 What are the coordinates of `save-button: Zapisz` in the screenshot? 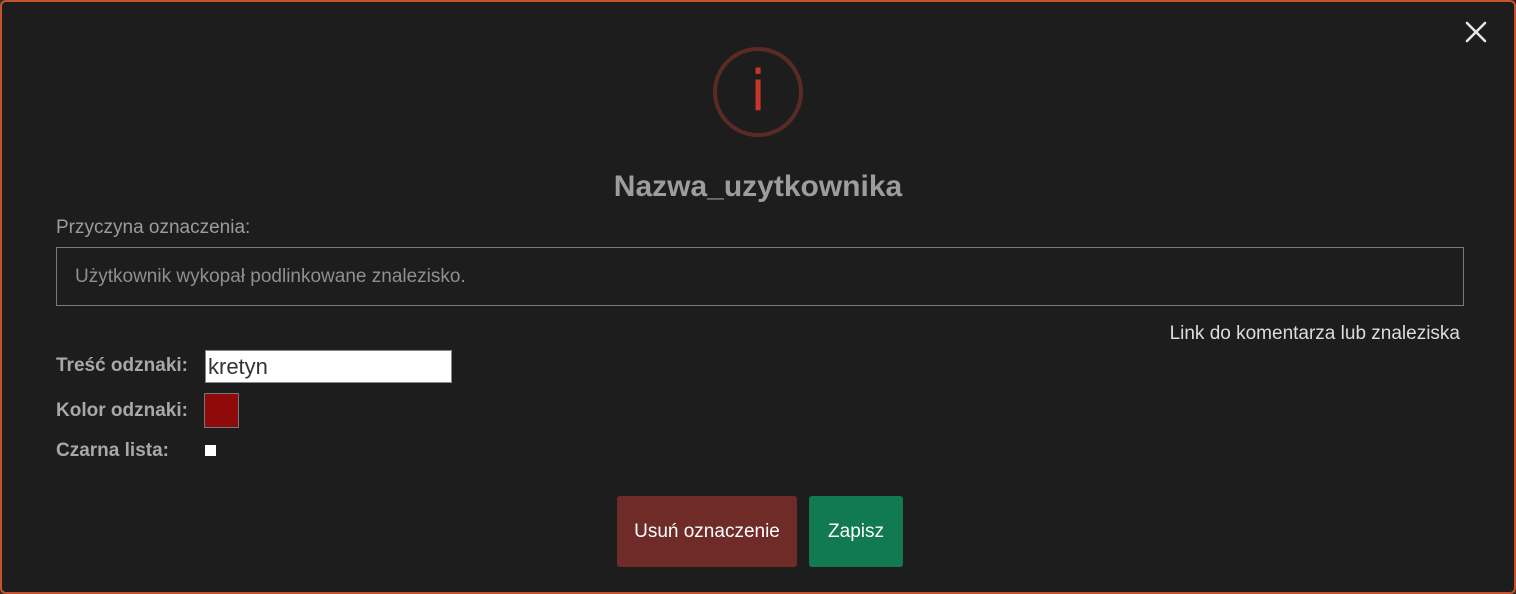 It's located at (856, 531).